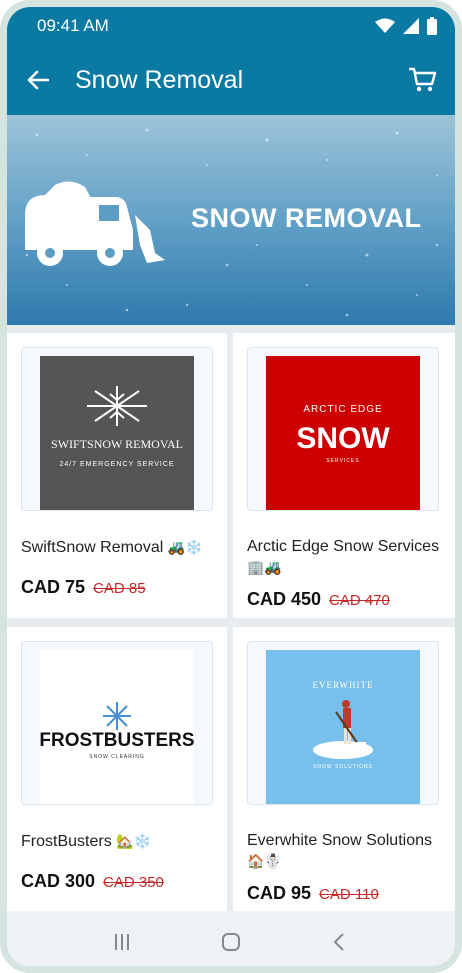  What do you see at coordinates (347, 557) in the screenshot?
I see `product-name: Arctic Edge Snow Services 🏢🚜` at bounding box center [347, 557].